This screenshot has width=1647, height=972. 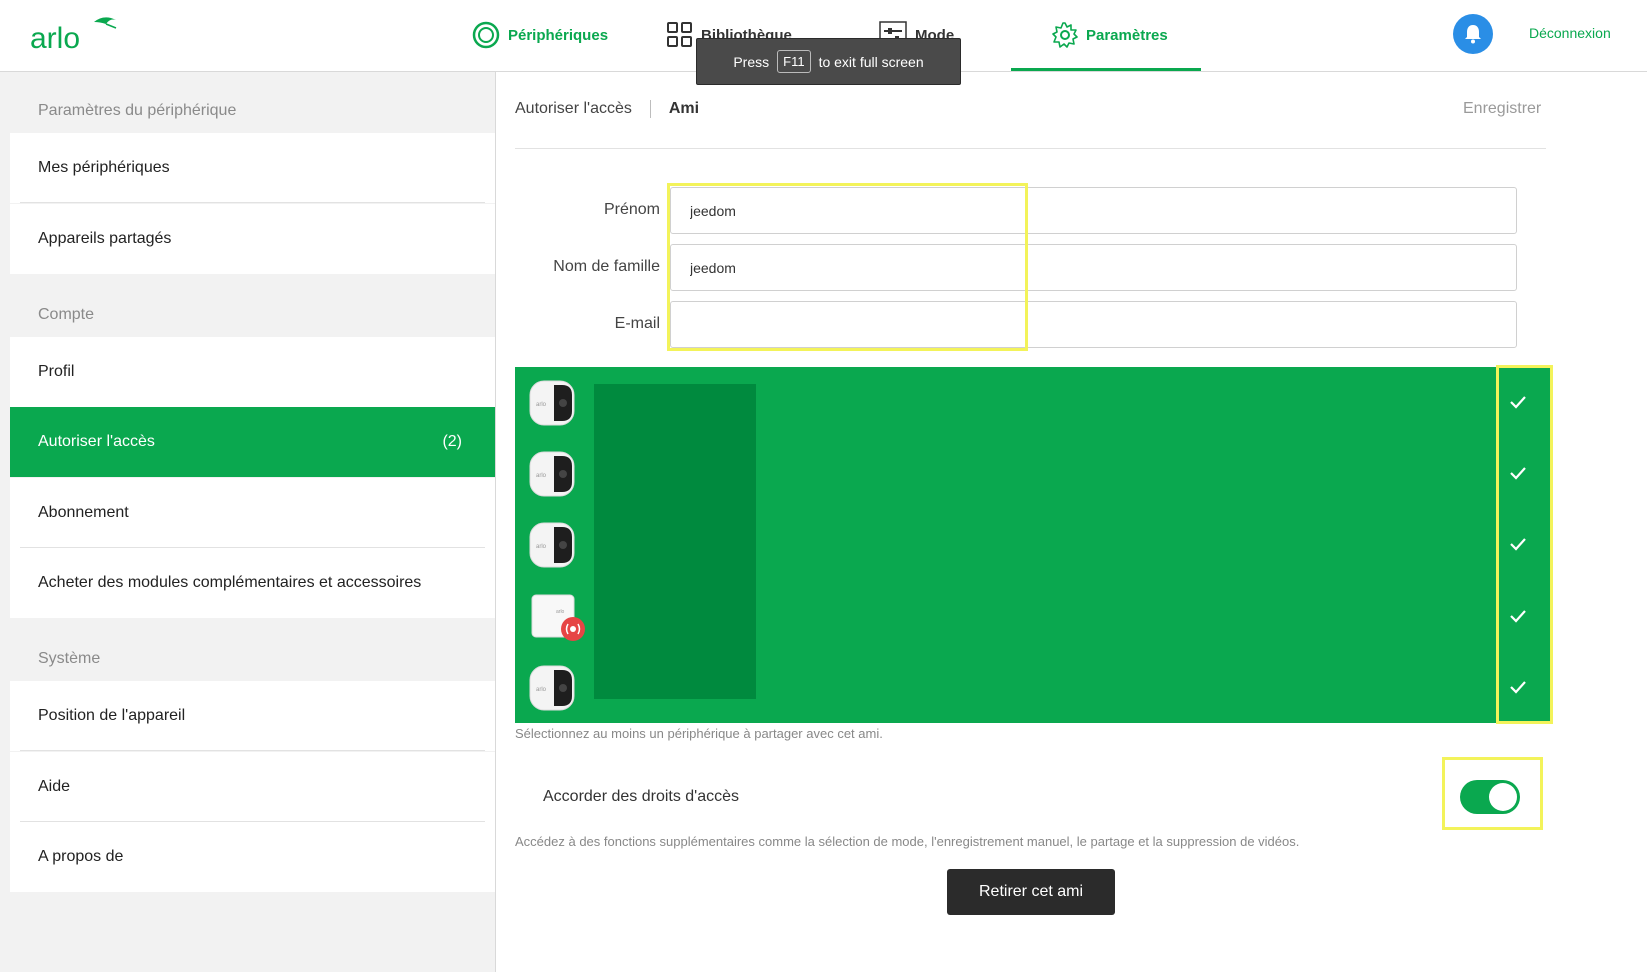 What do you see at coordinates (1524, 544) in the screenshot?
I see `highlight-checks` at bounding box center [1524, 544].